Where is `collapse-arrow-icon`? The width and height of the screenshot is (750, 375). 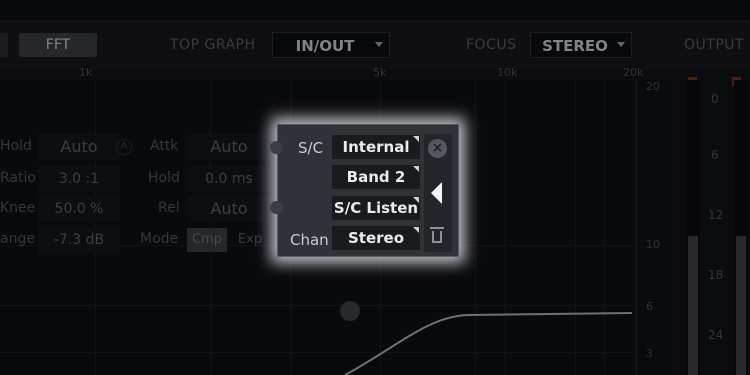 collapse-arrow-icon is located at coordinates (436, 193).